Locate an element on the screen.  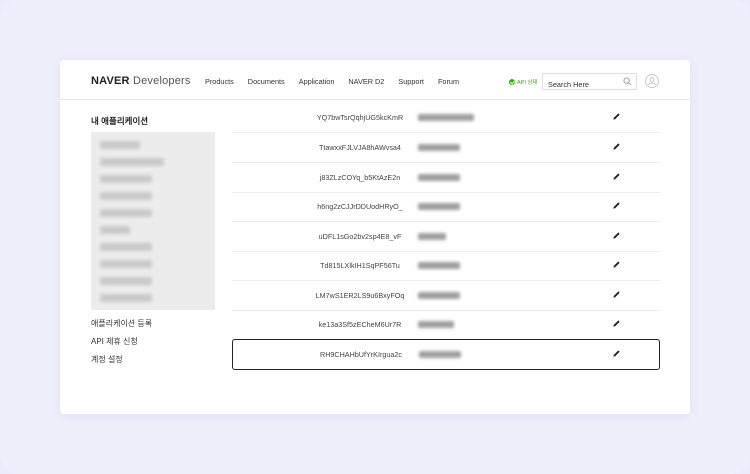
user-avatar-icon is located at coordinates (652, 81).